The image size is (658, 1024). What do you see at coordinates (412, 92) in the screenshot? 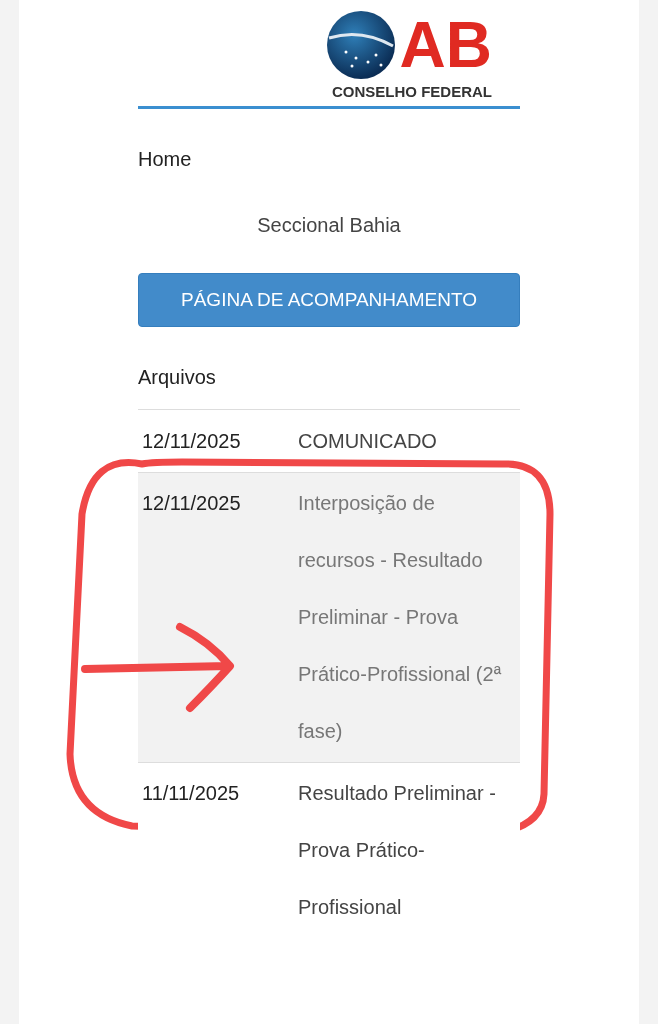
I see `logo-subtitle: CONSELHO FEDERAL` at bounding box center [412, 92].